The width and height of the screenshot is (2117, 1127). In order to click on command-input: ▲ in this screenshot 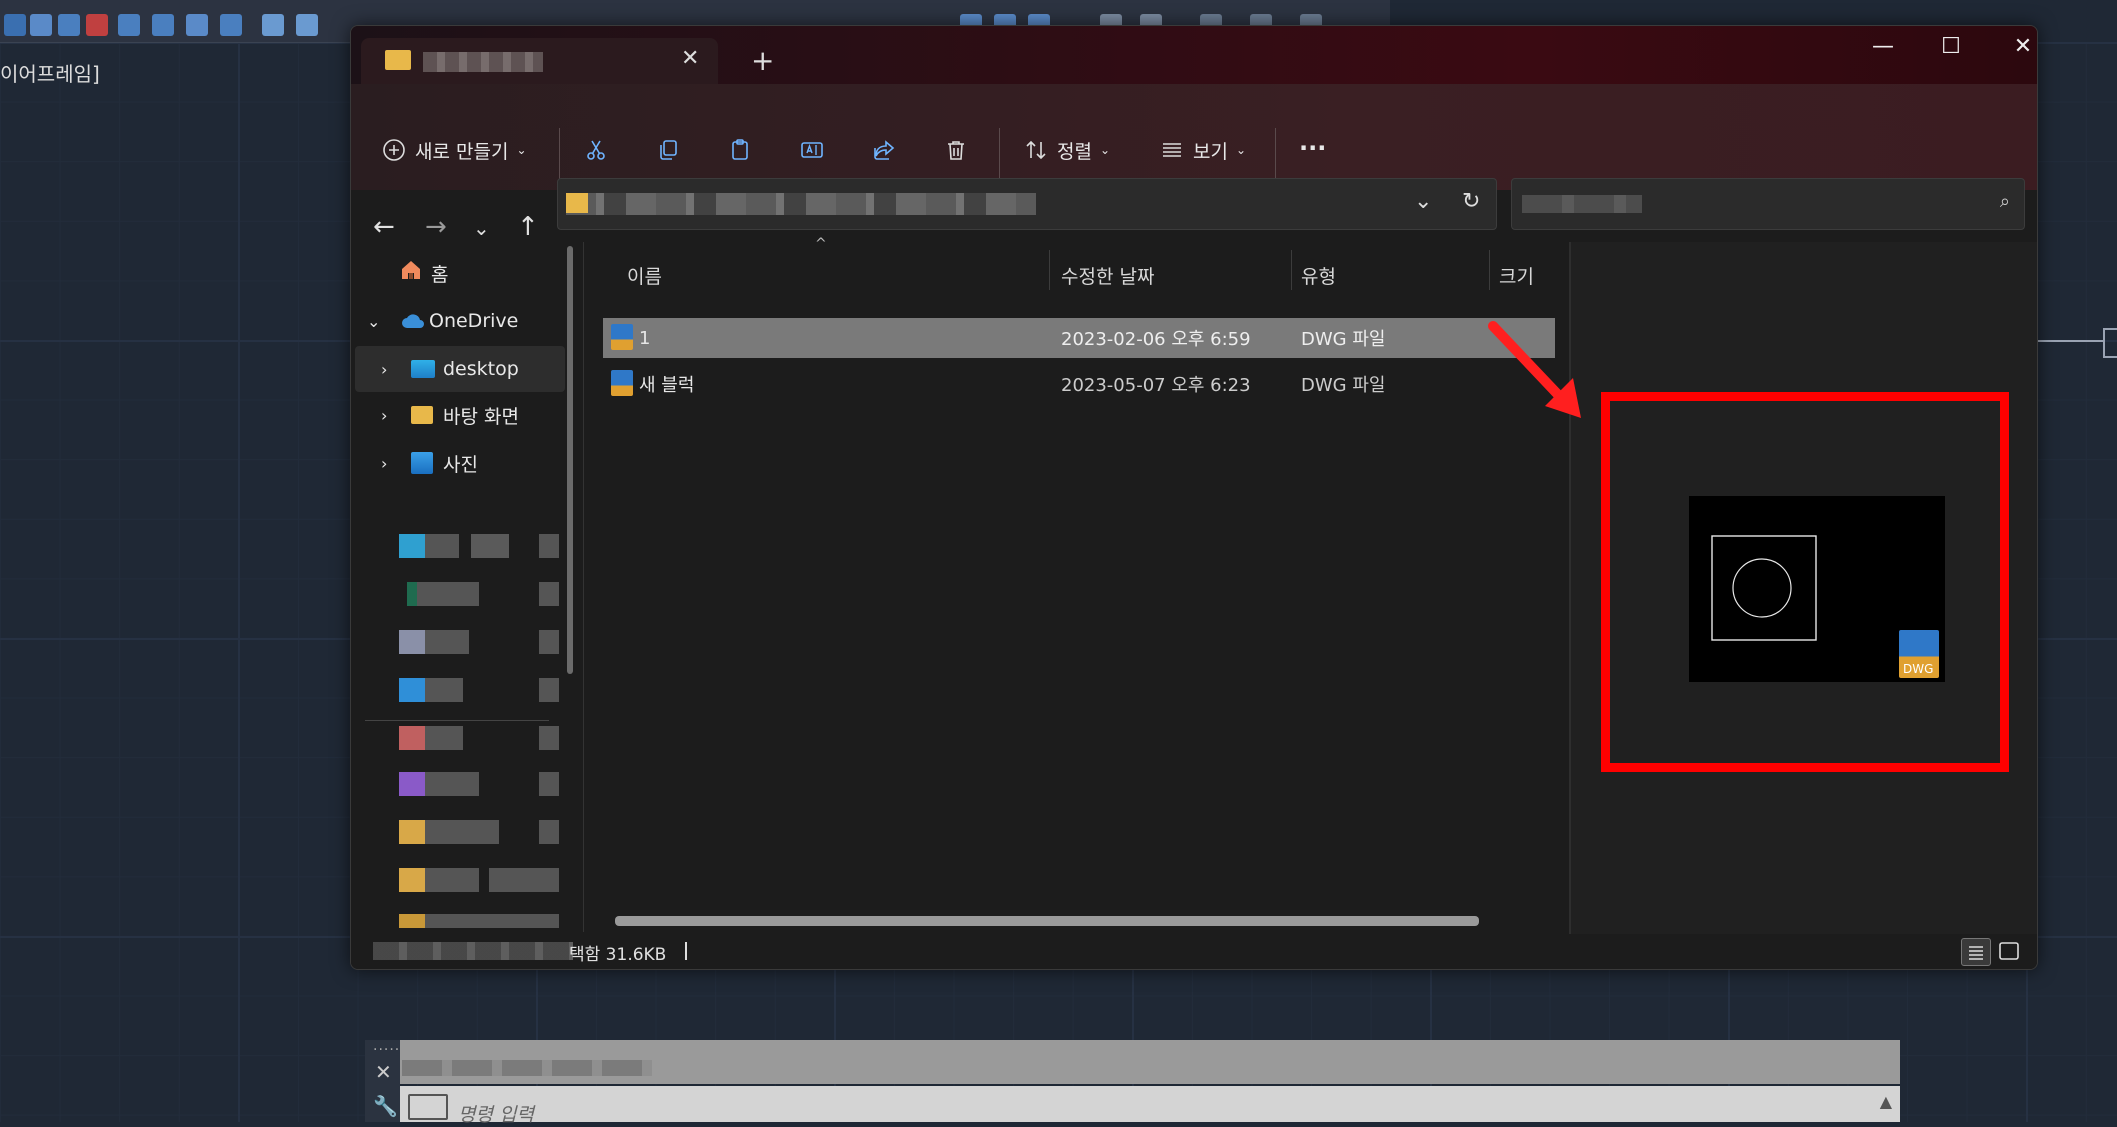, I will do `click(1150, 1104)`.